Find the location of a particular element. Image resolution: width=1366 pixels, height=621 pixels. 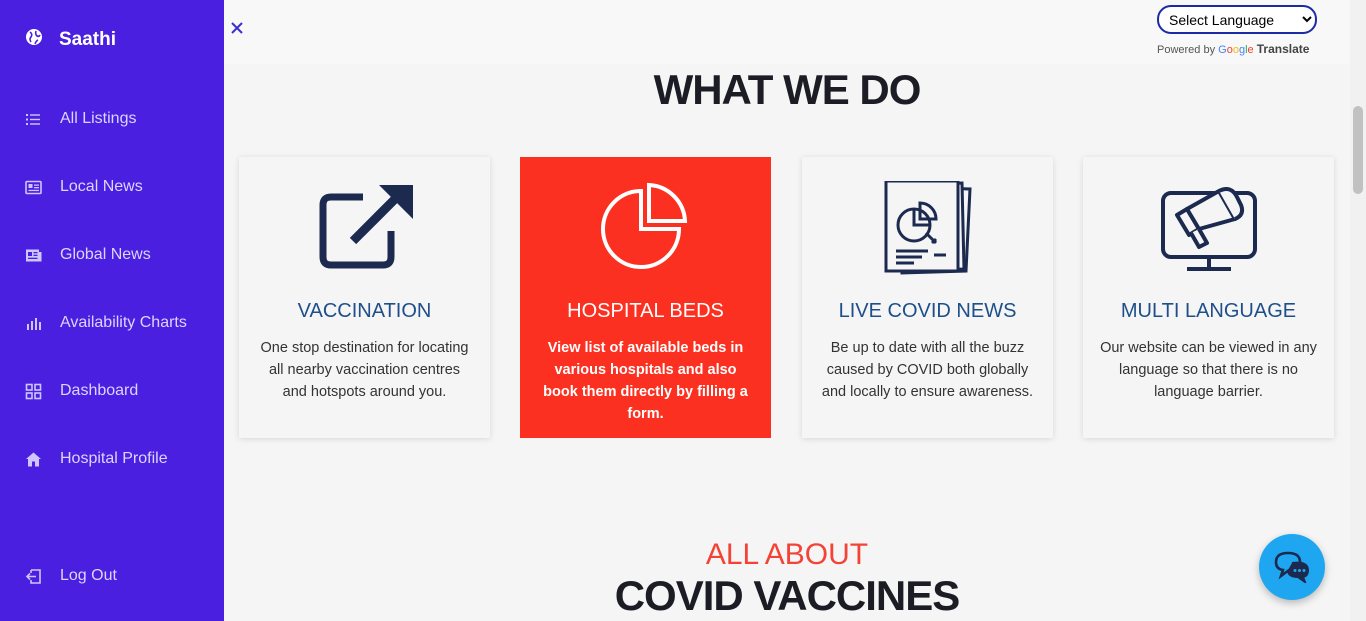

chat-button is located at coordinates (1292, 567).